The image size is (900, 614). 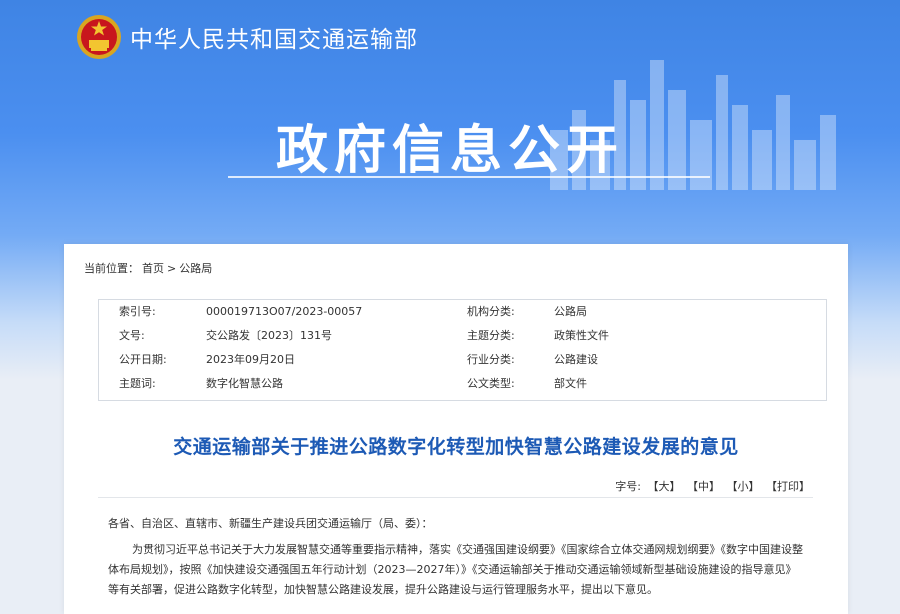 What do you see at coordinates (449, 151) in the screenshot?
I see `section-title: 政府信息公开` at bounding box center [449, 151].